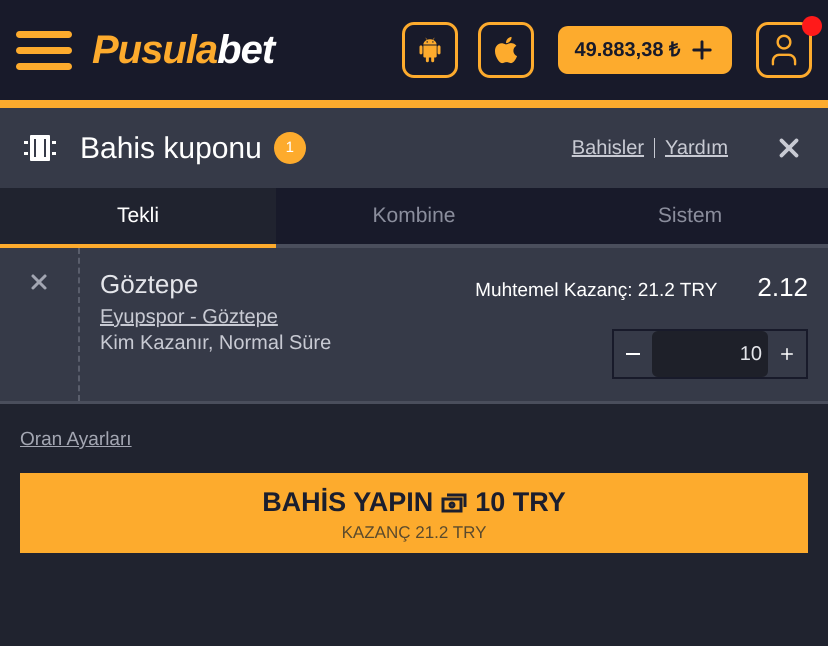  I want to click on balance-amount: 49.883,38 ₺, so click(627, 50).